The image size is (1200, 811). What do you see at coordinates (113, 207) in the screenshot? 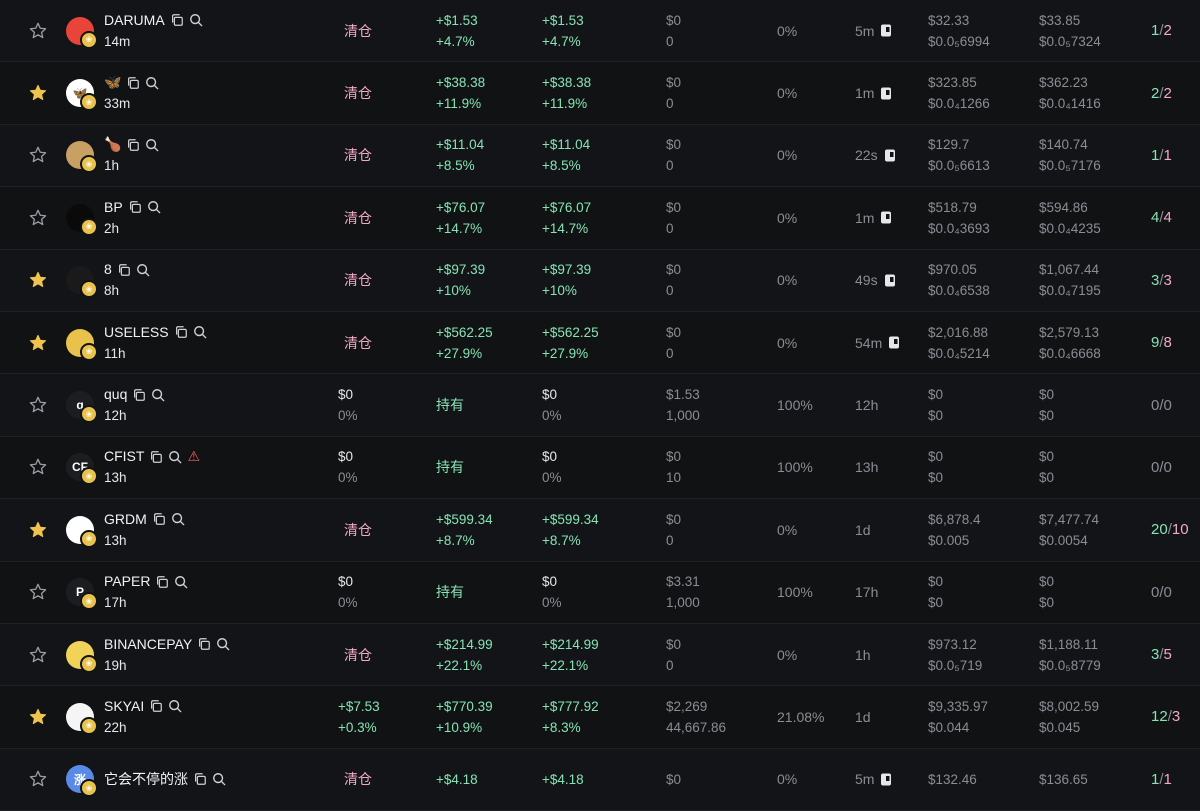
I see `token-name: BP` at bounding box center [113, 207].